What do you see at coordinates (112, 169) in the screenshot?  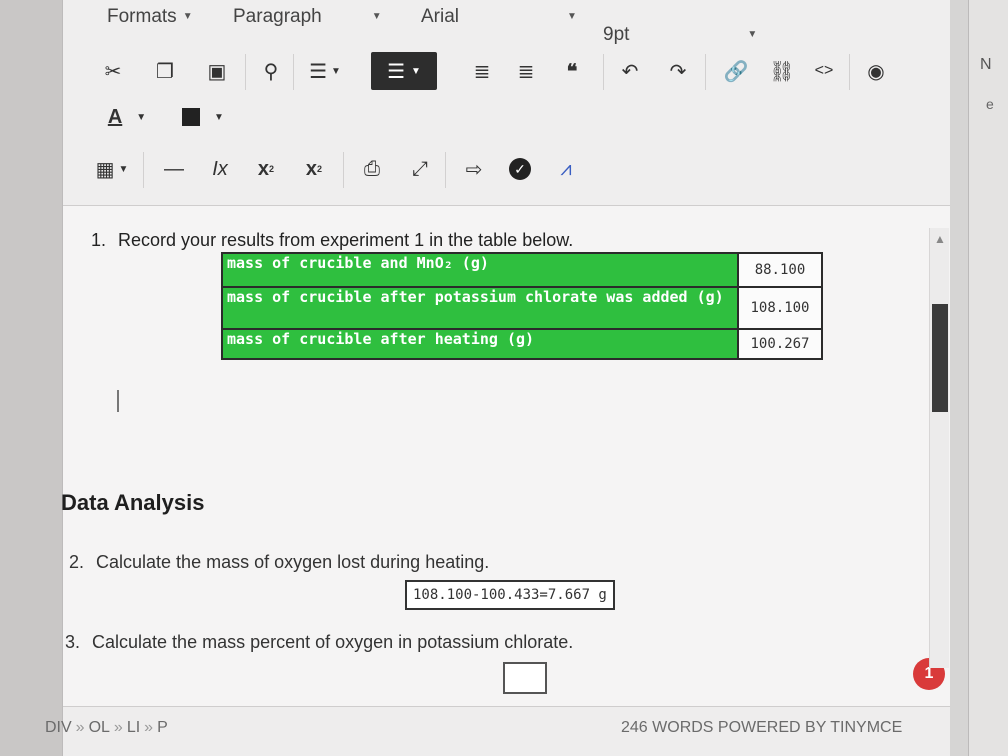 I see `table-icon: ▦ ▼` at bounding box center [112, 169].